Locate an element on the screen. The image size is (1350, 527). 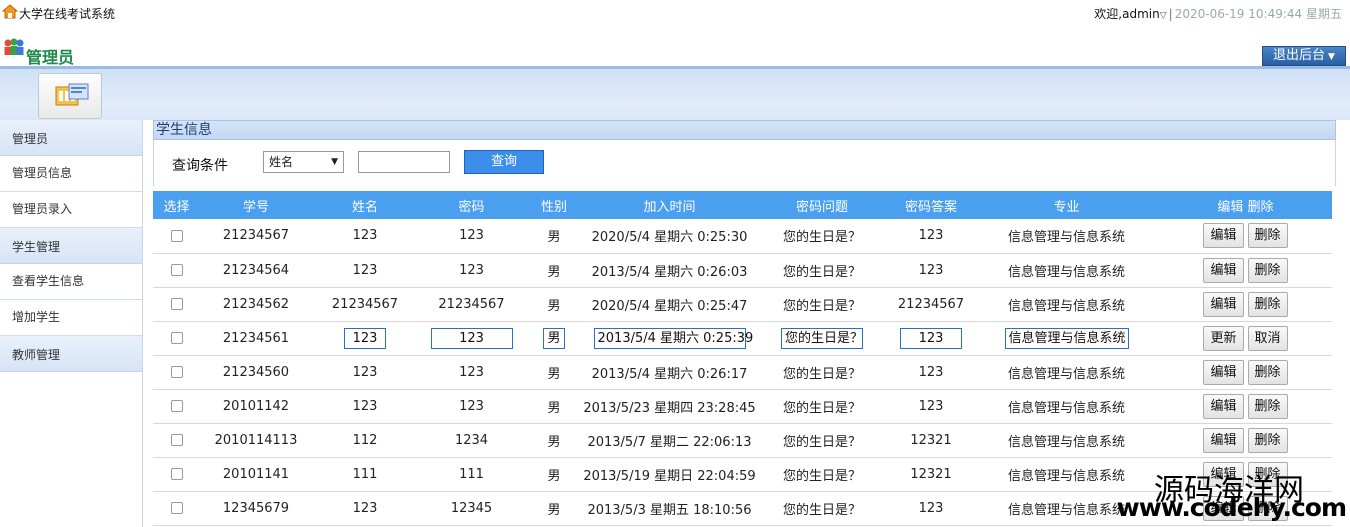
joined-time: 2013/5/4 星期六 0:26:17 is located at coordinates (669, 374).